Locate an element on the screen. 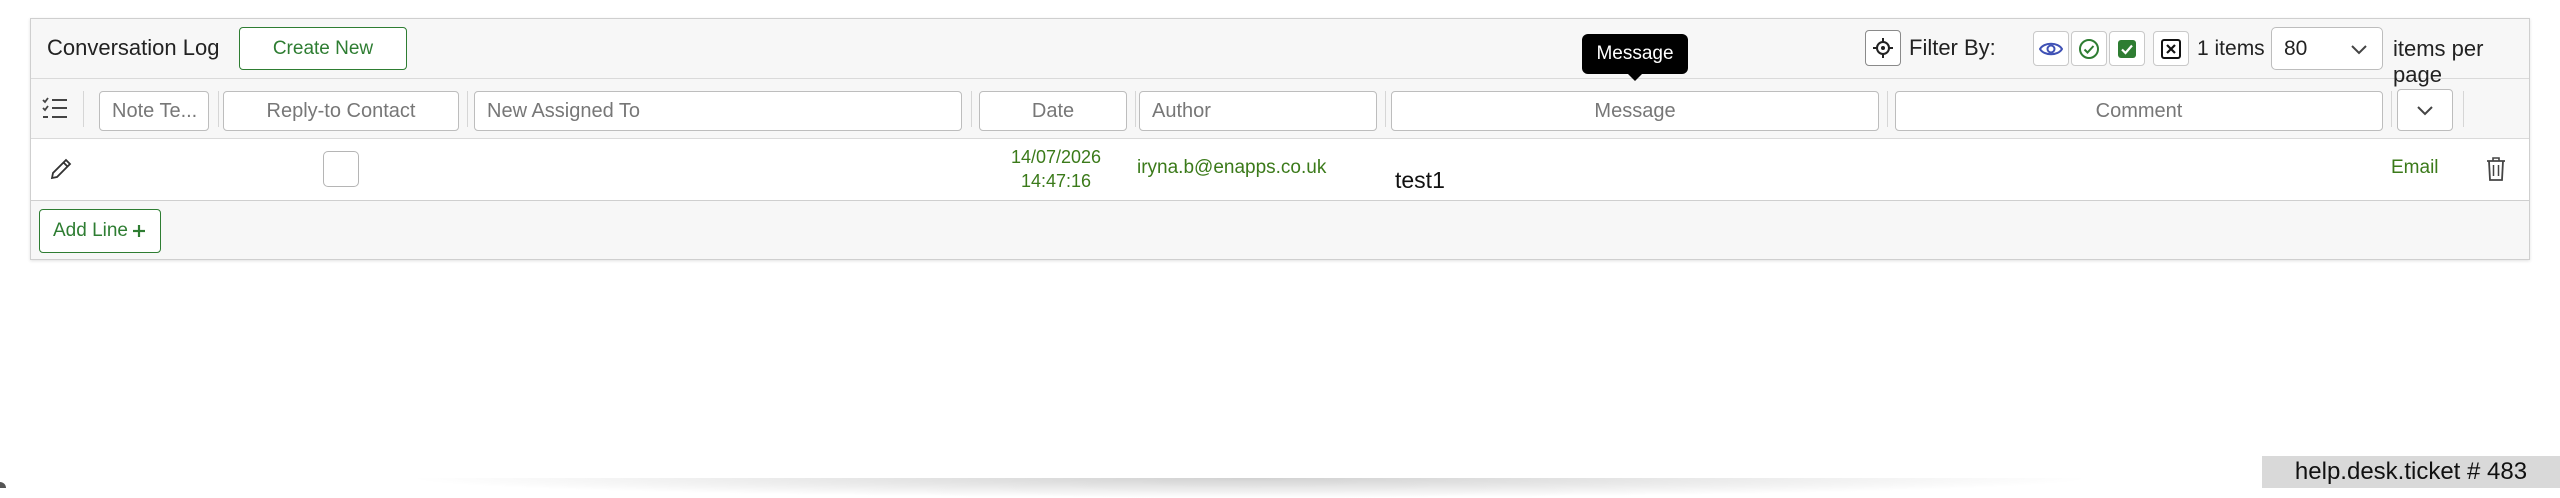  target-icon is located at coordinates (1883, 48).